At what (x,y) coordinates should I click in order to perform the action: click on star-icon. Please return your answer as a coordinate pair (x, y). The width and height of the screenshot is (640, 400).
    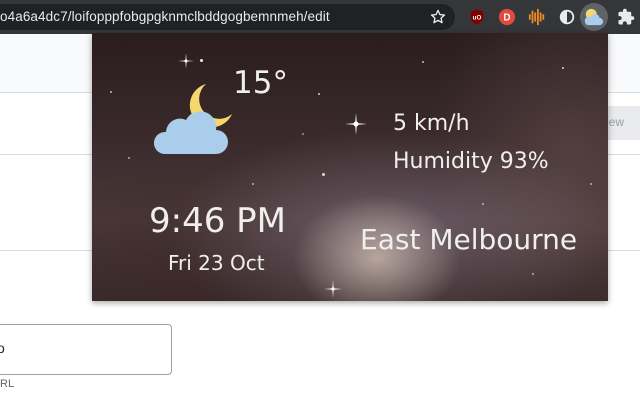
    Looking at the image, I should click on (438, 17).